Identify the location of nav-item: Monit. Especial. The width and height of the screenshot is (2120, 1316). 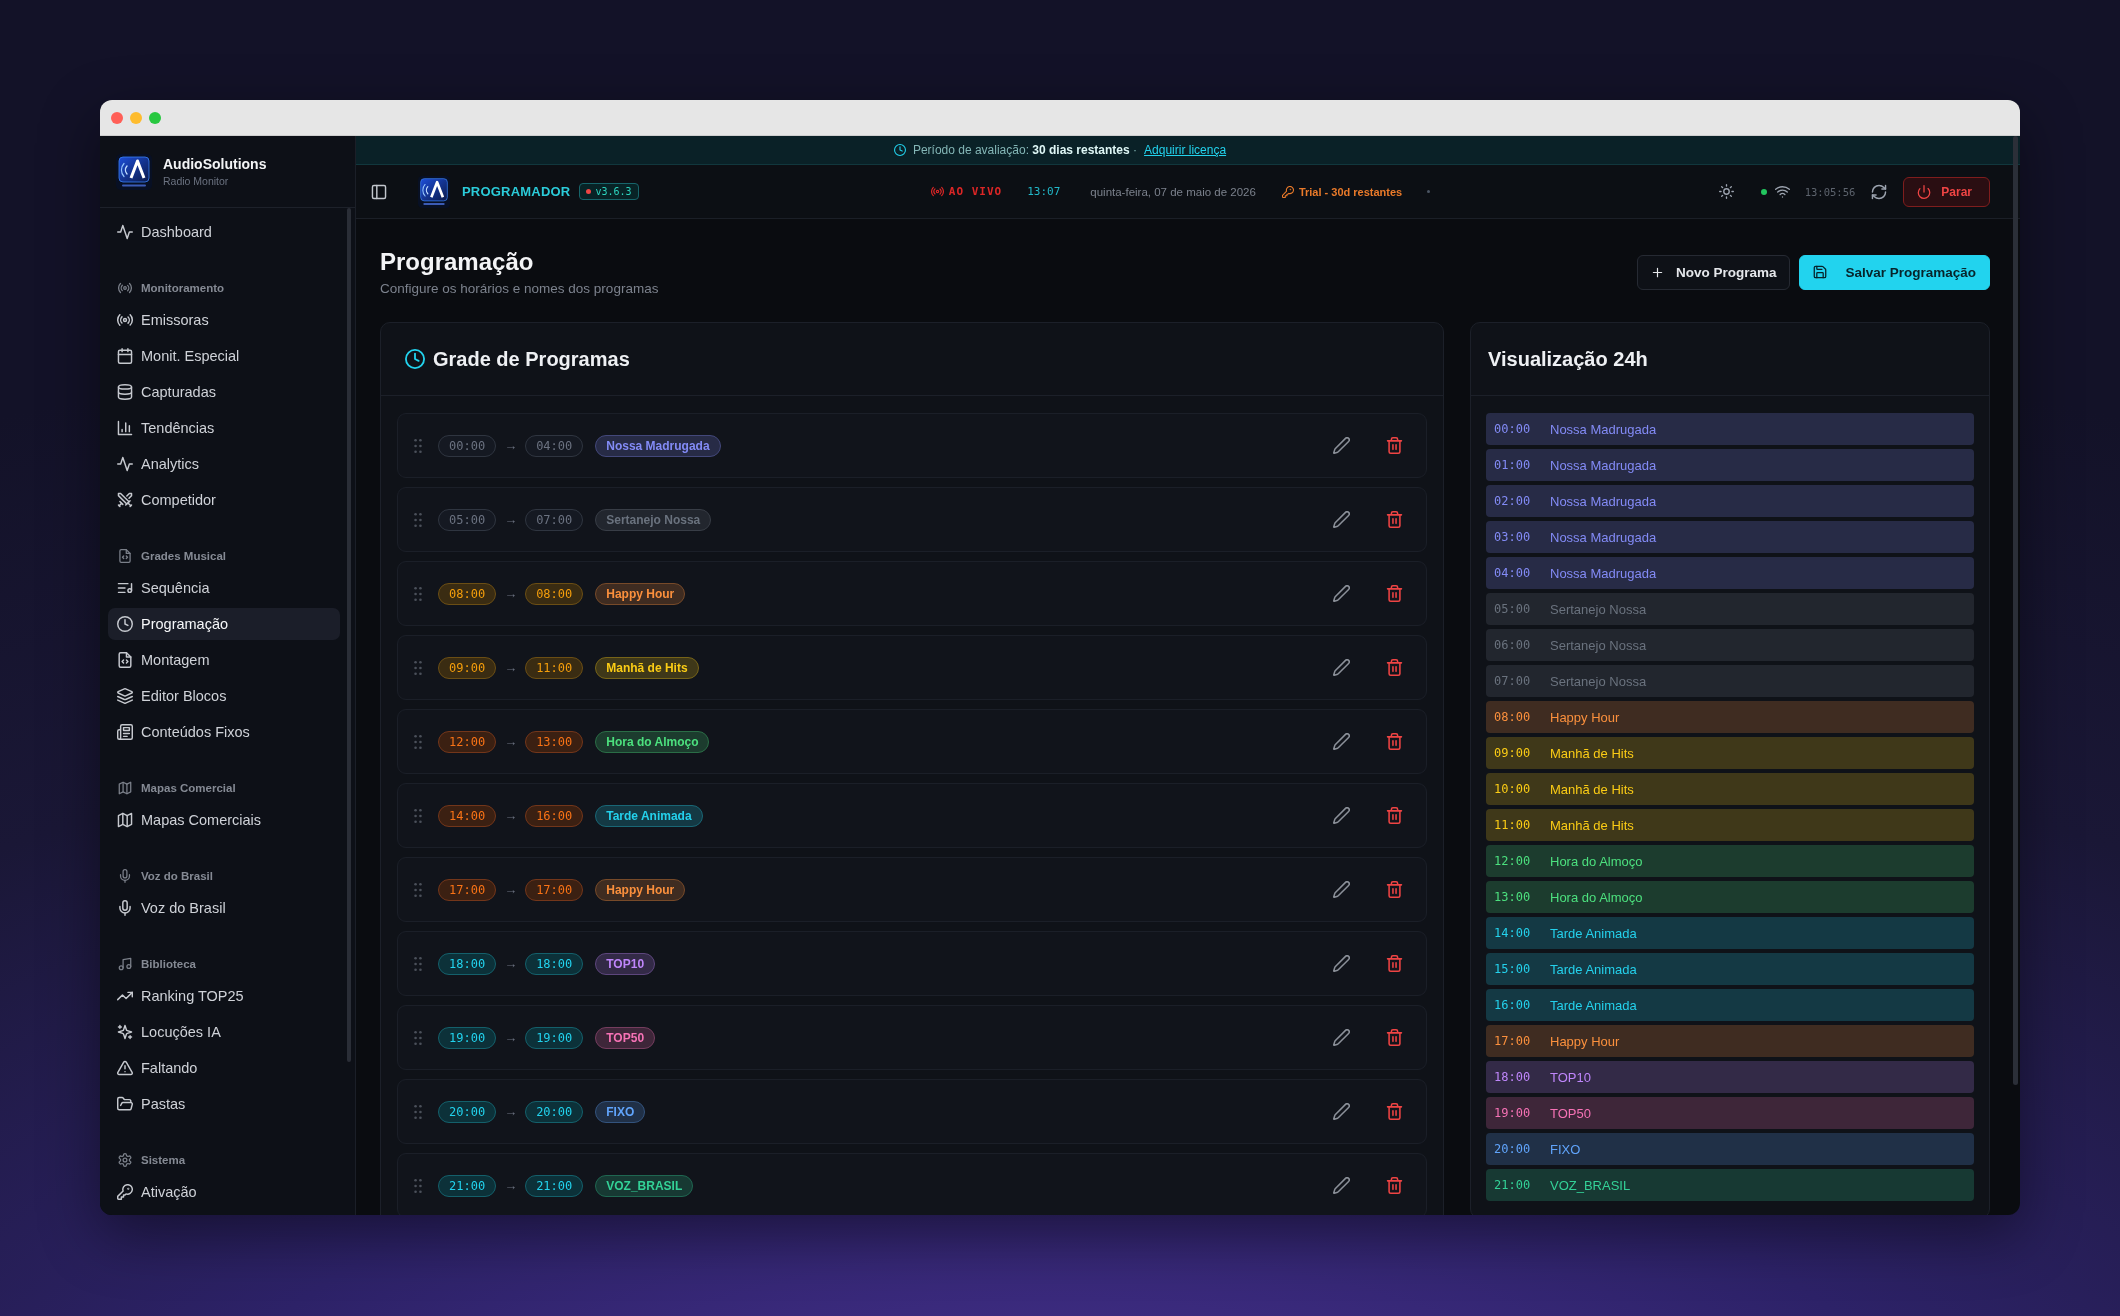
(224, 356).